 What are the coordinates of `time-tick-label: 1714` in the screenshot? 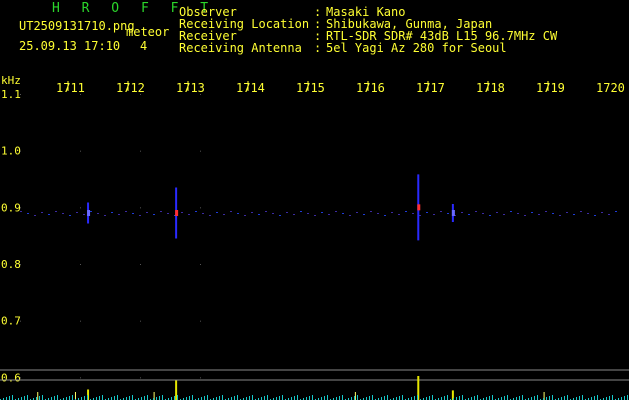 It's located at (250, 88).